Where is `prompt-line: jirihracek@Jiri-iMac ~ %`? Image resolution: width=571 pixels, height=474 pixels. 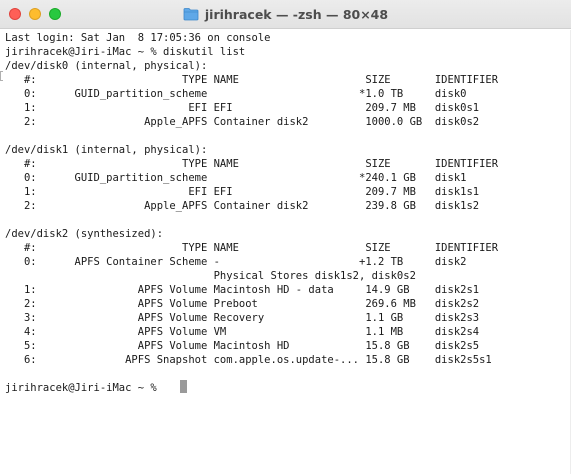
prompt-line: jirihracek@Jiri-iMac ~ % is located at coordinates (84, 388).